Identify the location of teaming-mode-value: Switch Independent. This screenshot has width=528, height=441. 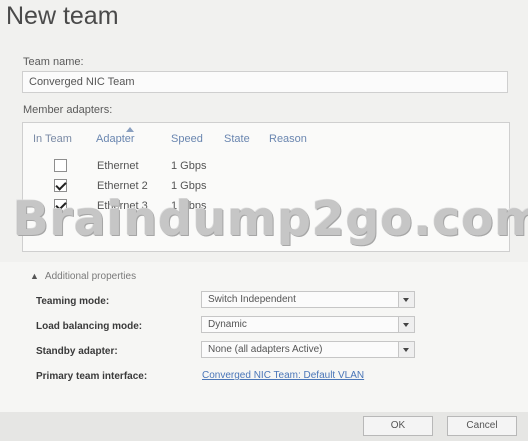
(252, 299).